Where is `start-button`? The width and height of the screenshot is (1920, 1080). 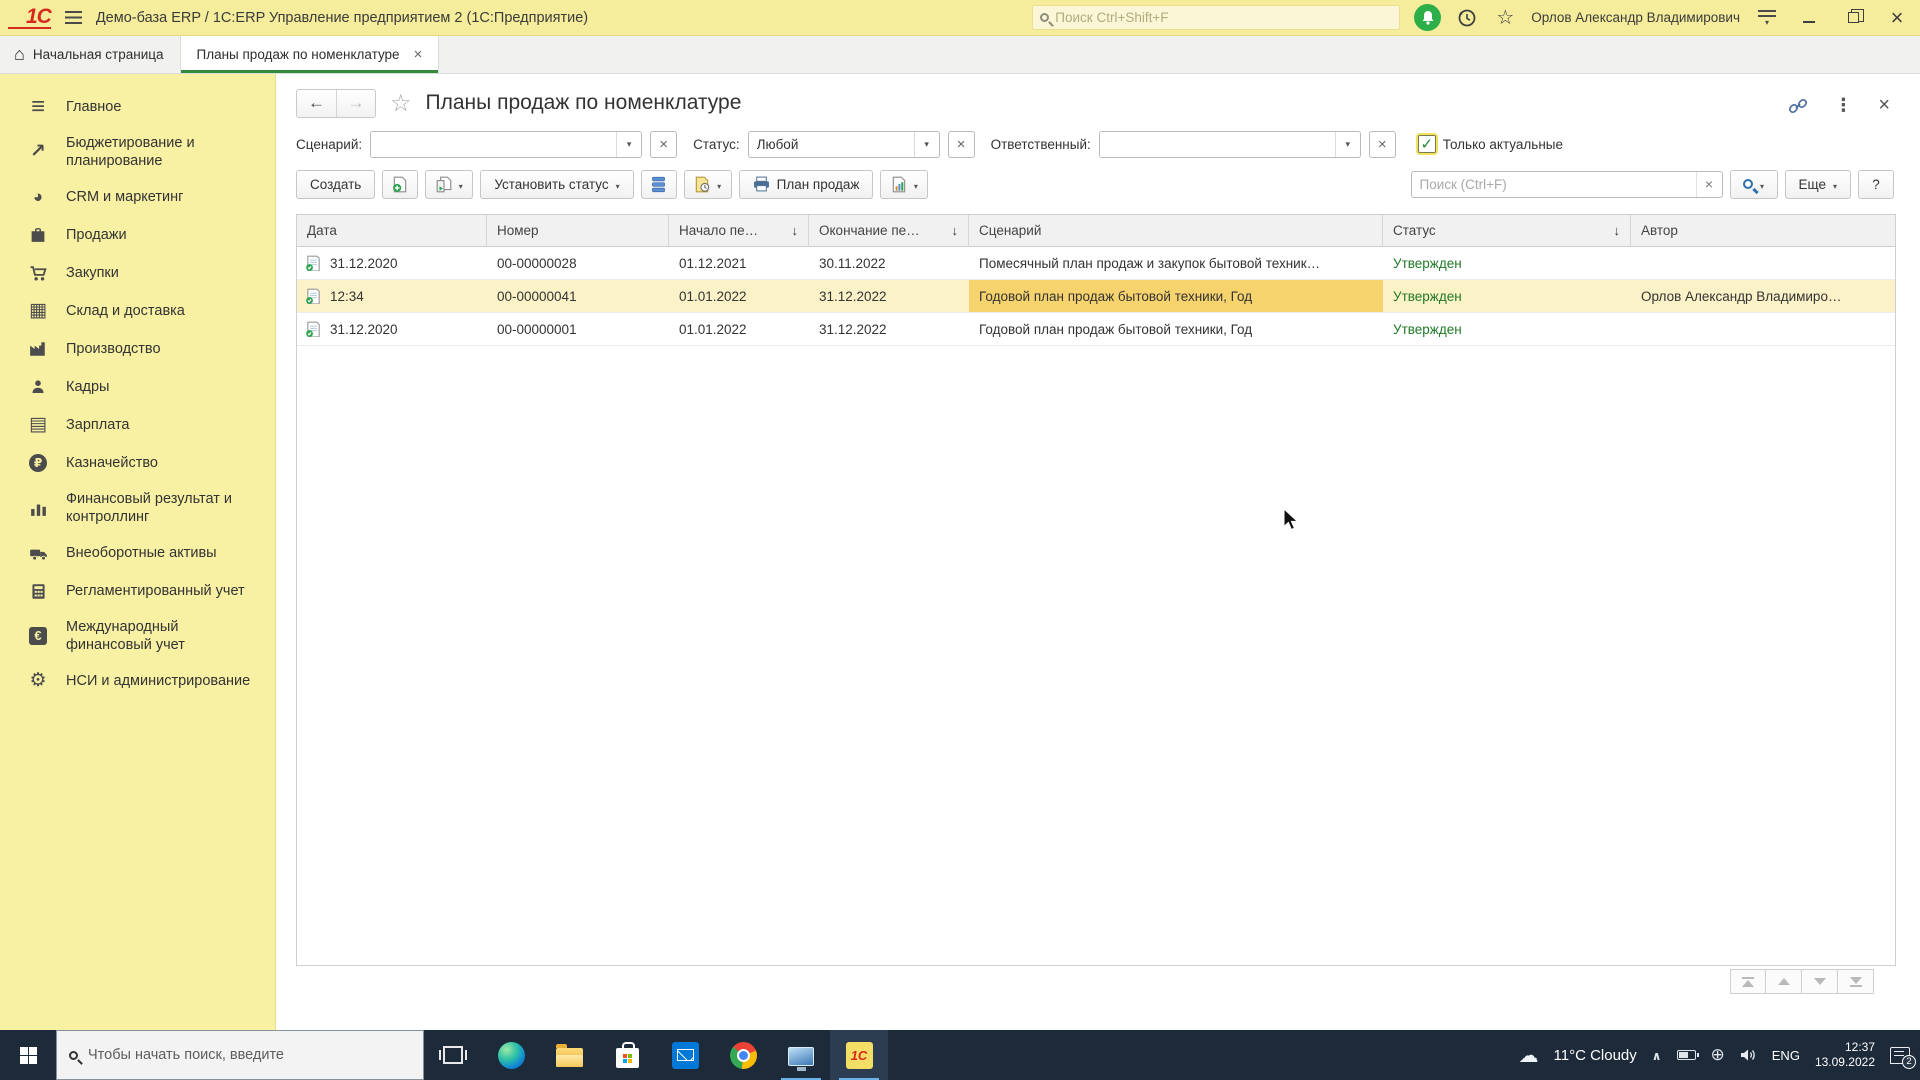 start-button is located at coordinates (28, 1055).